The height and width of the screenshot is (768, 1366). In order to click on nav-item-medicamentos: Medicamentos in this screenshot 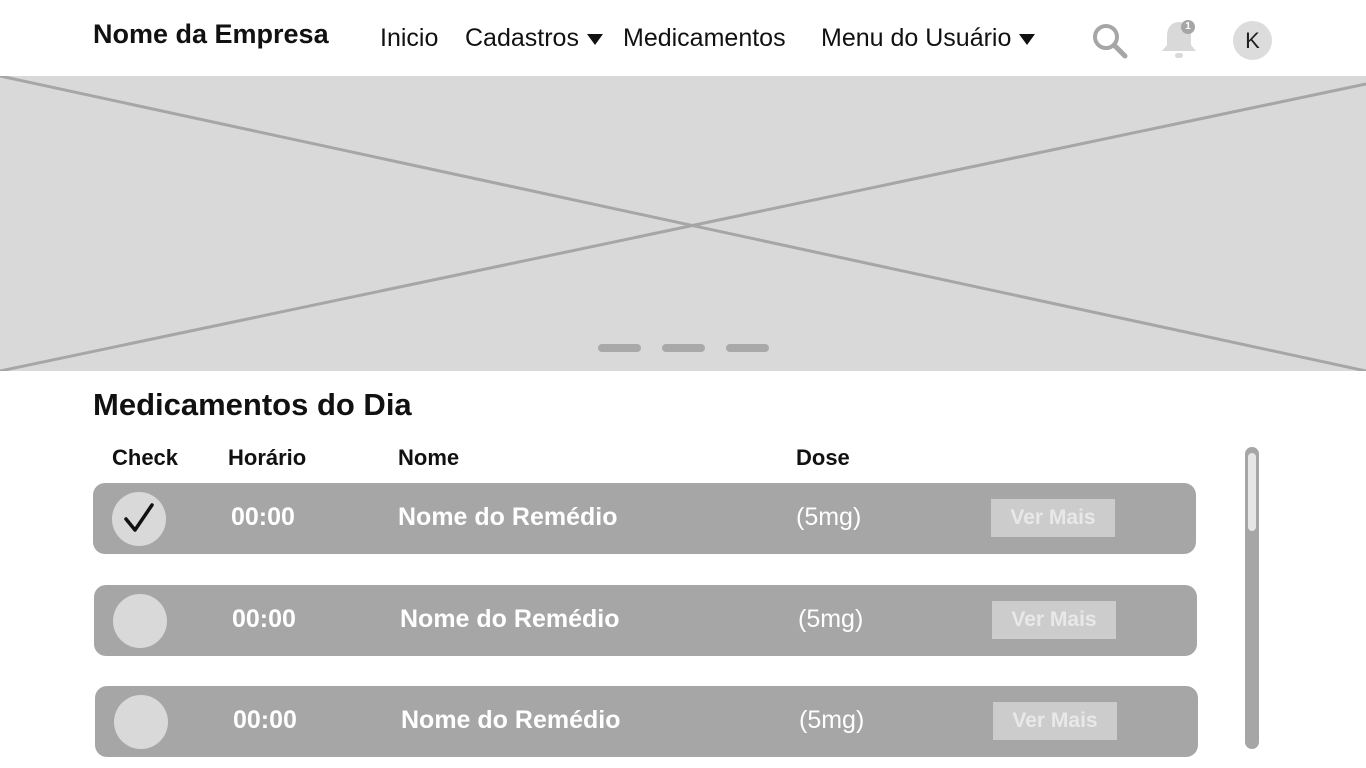, I will do `click(704, 38)`.